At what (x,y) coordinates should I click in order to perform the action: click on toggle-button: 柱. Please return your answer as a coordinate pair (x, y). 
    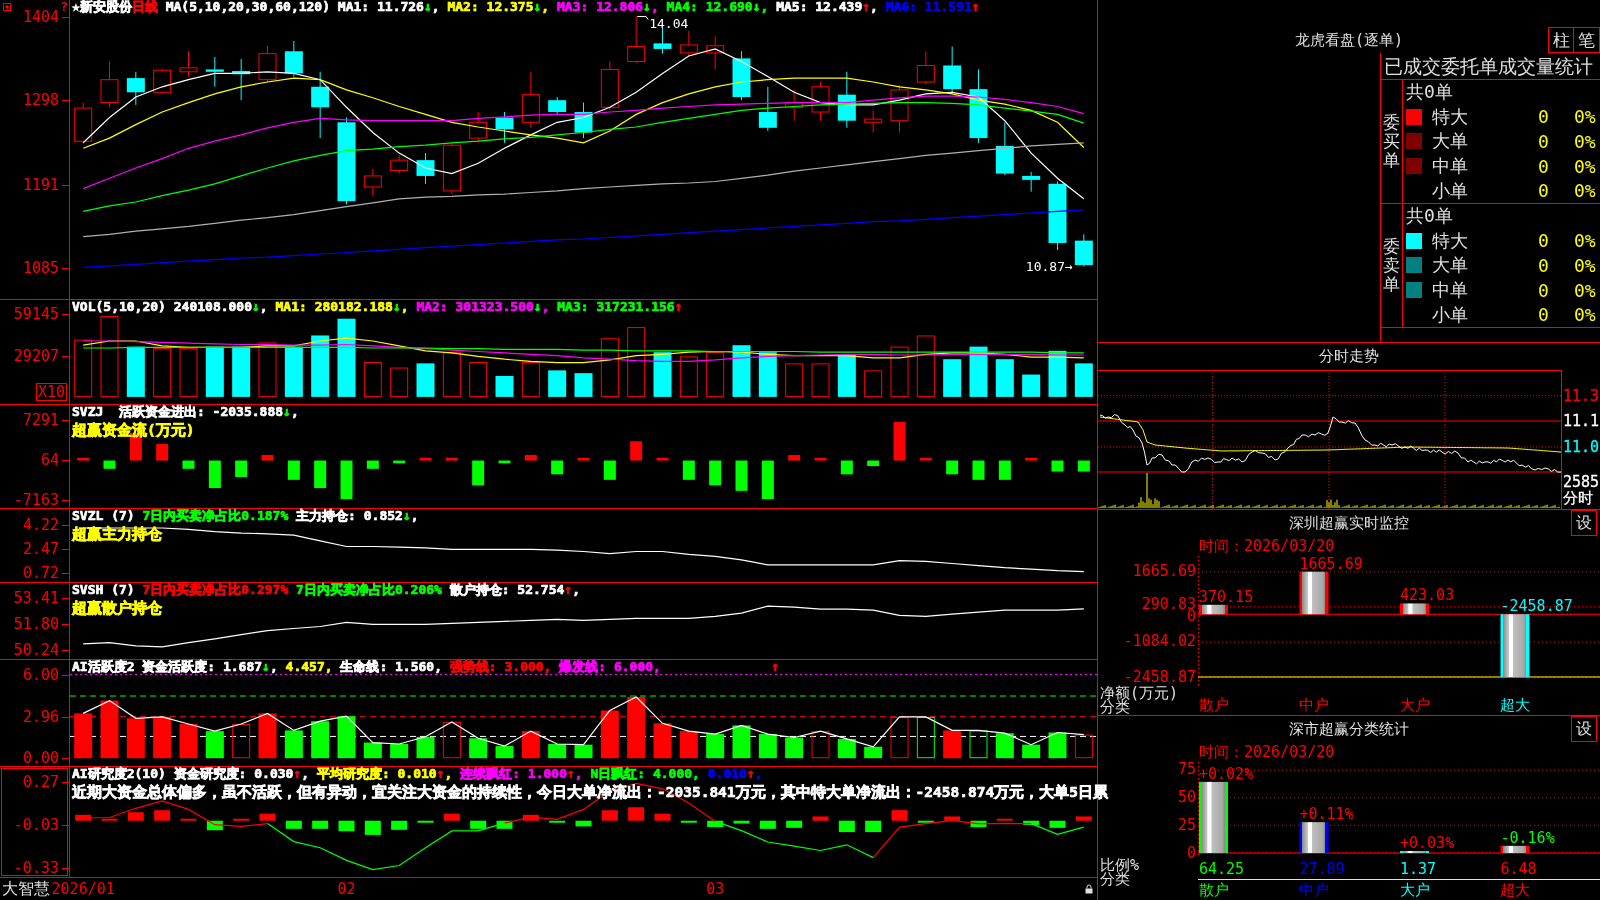
    Looking at the image, I should click on (1561, 40).